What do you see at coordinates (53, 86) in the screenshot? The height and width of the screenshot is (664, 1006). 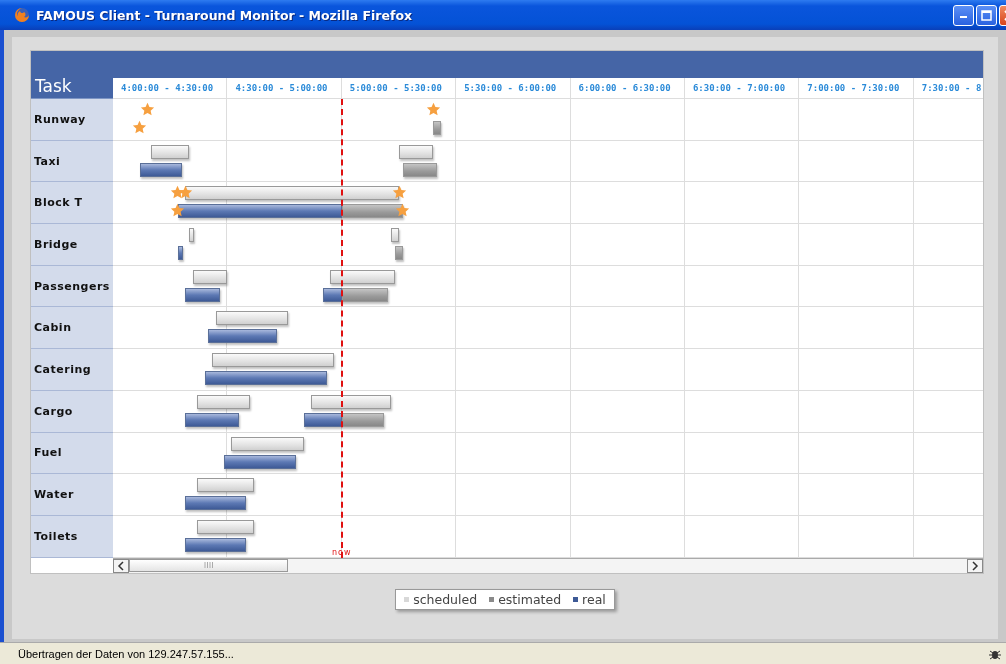 I see `task-header-label: Task` at bounding box center [53, 86].